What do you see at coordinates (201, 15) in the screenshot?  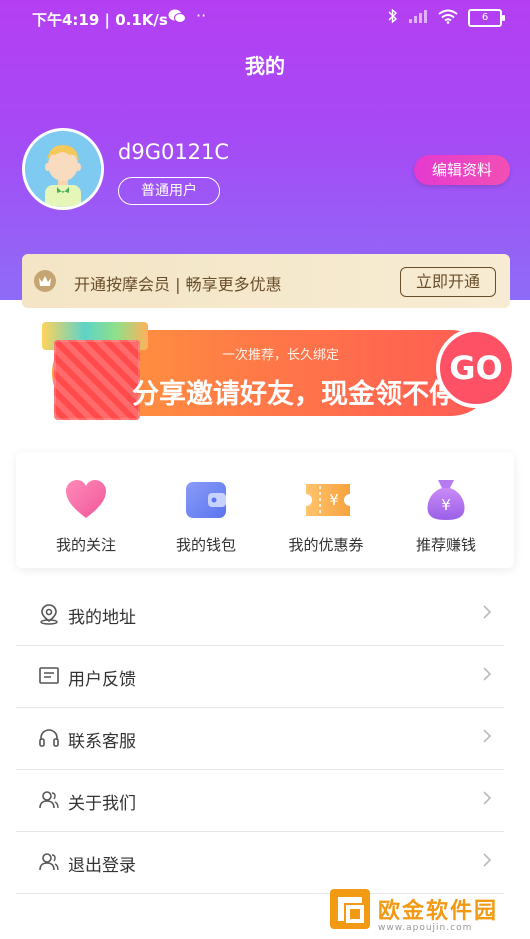 I see `more-dots-icon: ··` at bounding box center [201, 15].